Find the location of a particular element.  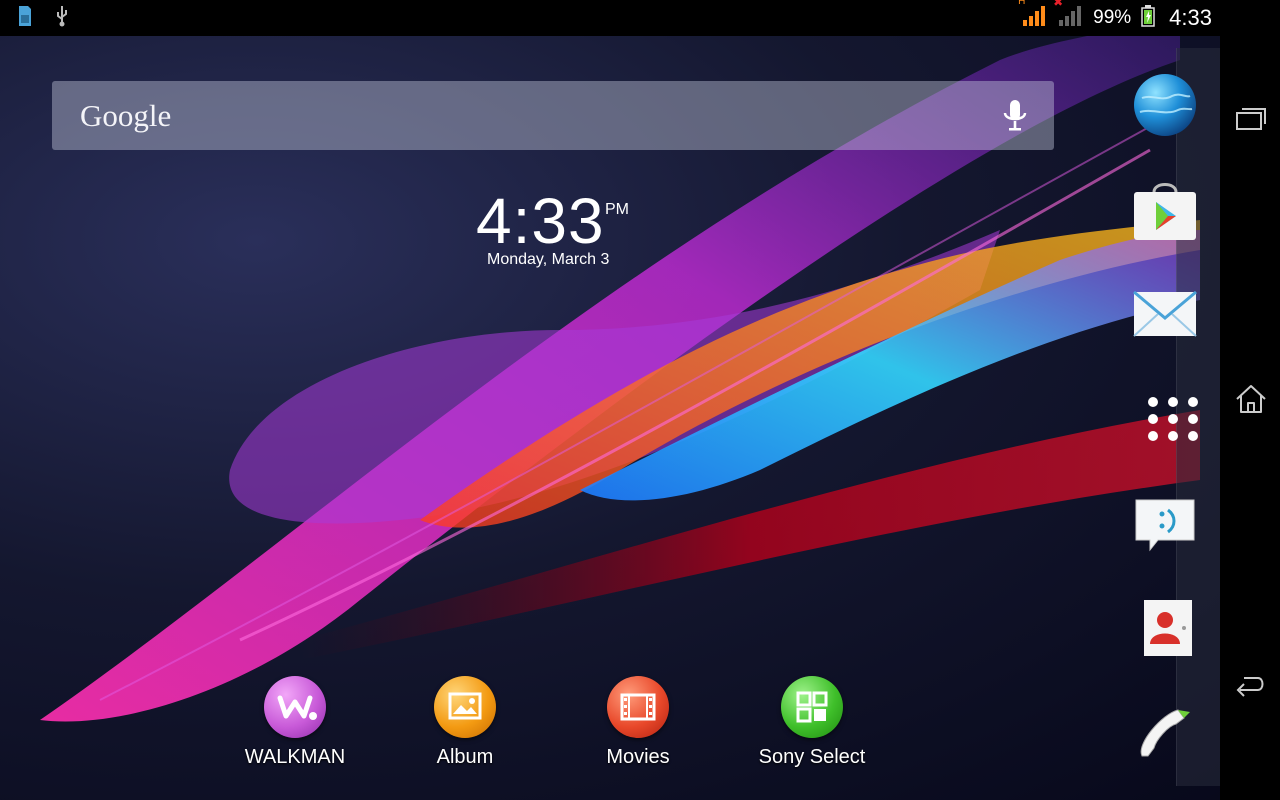

dock-label: Album is located at coordinates (465, 757).